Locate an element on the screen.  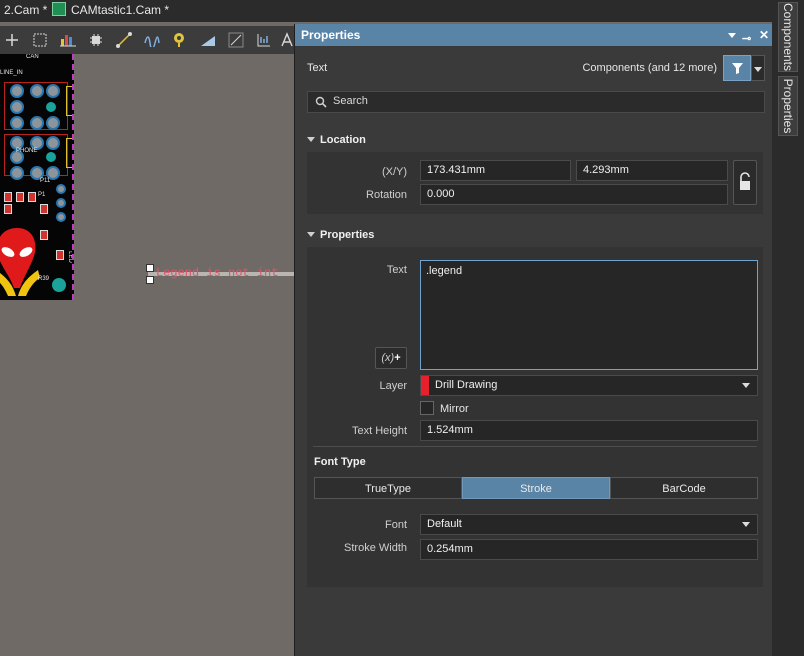
y-field: 4.293mm is located at coordinates (652, 170).